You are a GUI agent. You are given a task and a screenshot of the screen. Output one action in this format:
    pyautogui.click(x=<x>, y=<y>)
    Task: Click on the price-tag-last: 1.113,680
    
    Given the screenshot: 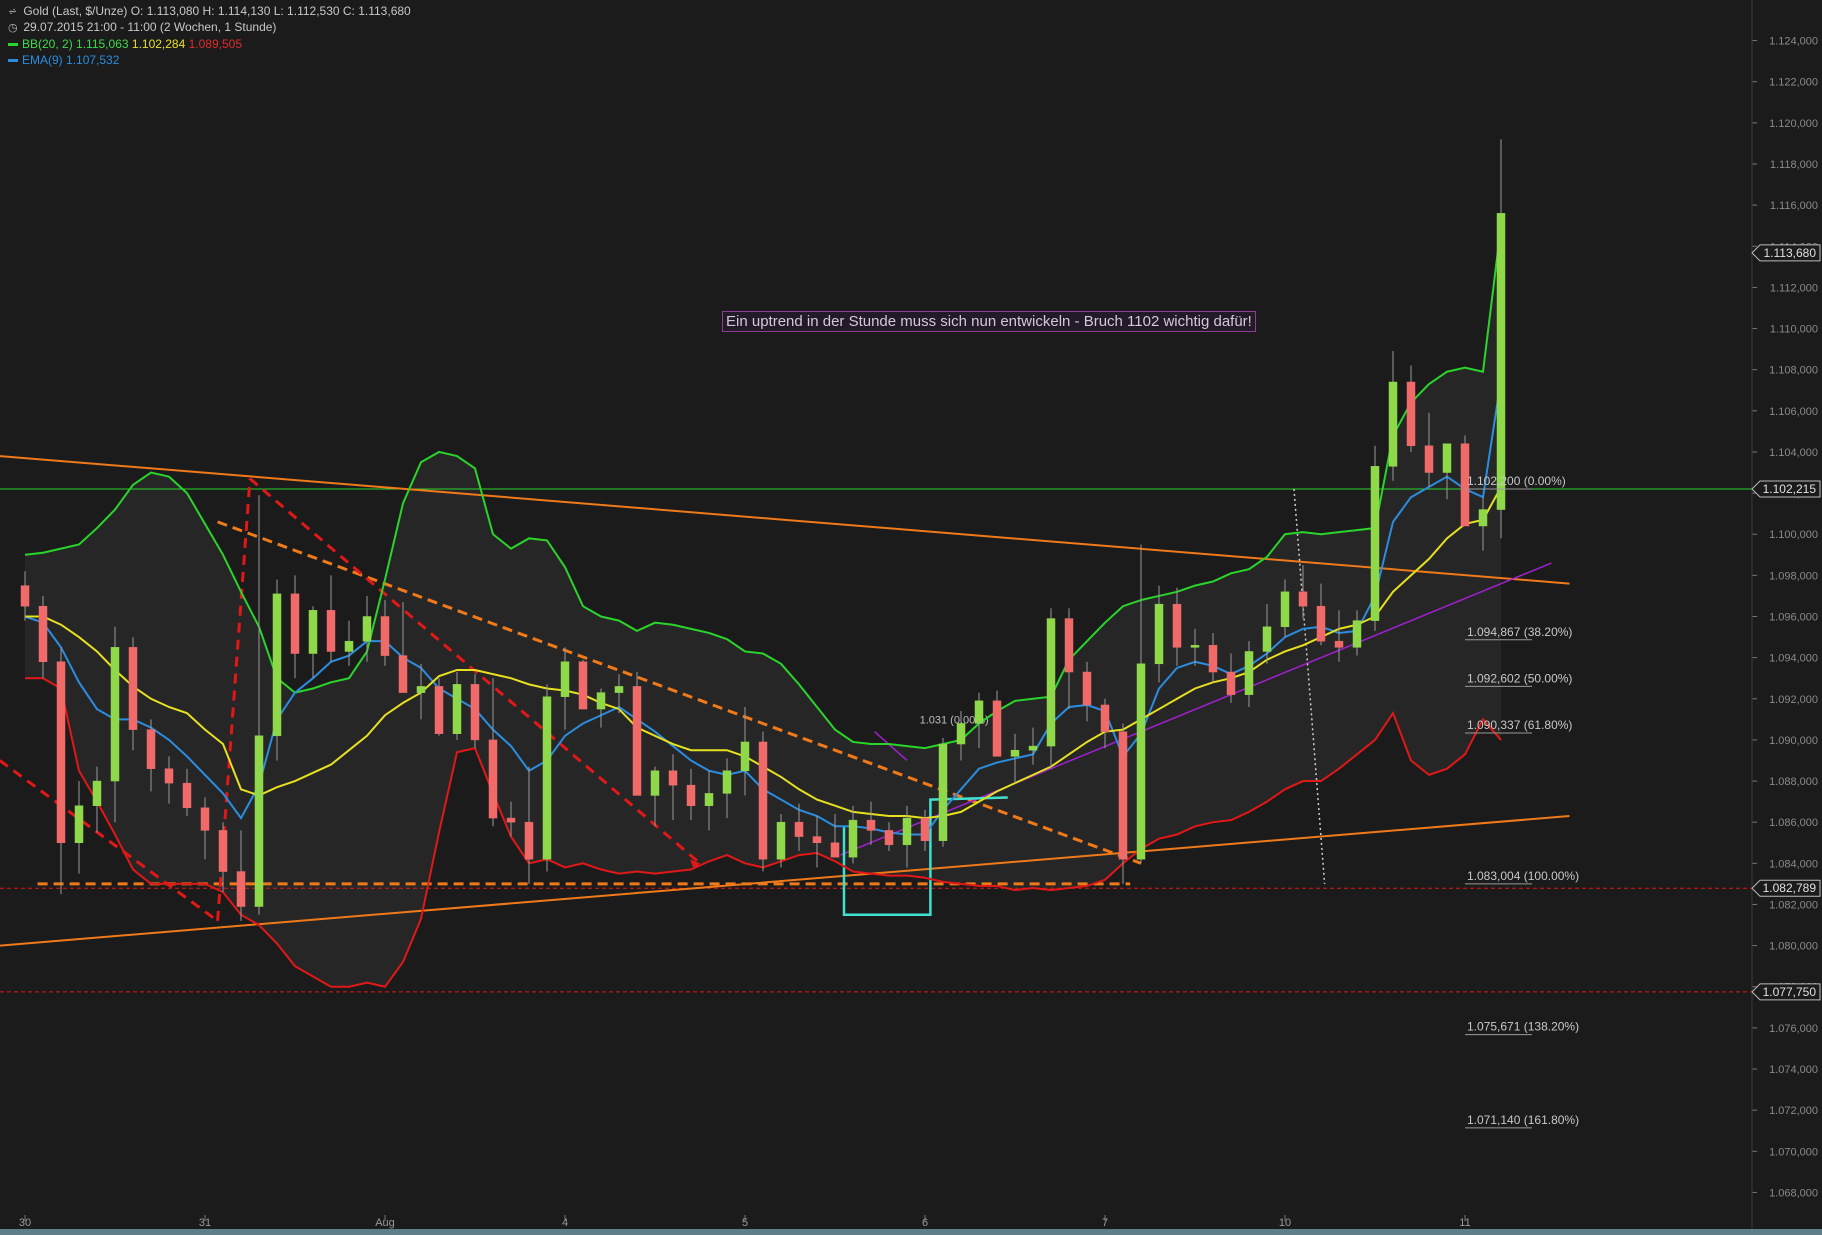 What is the action you would take?
    pyautogui.click(x=1786, y=253)
    